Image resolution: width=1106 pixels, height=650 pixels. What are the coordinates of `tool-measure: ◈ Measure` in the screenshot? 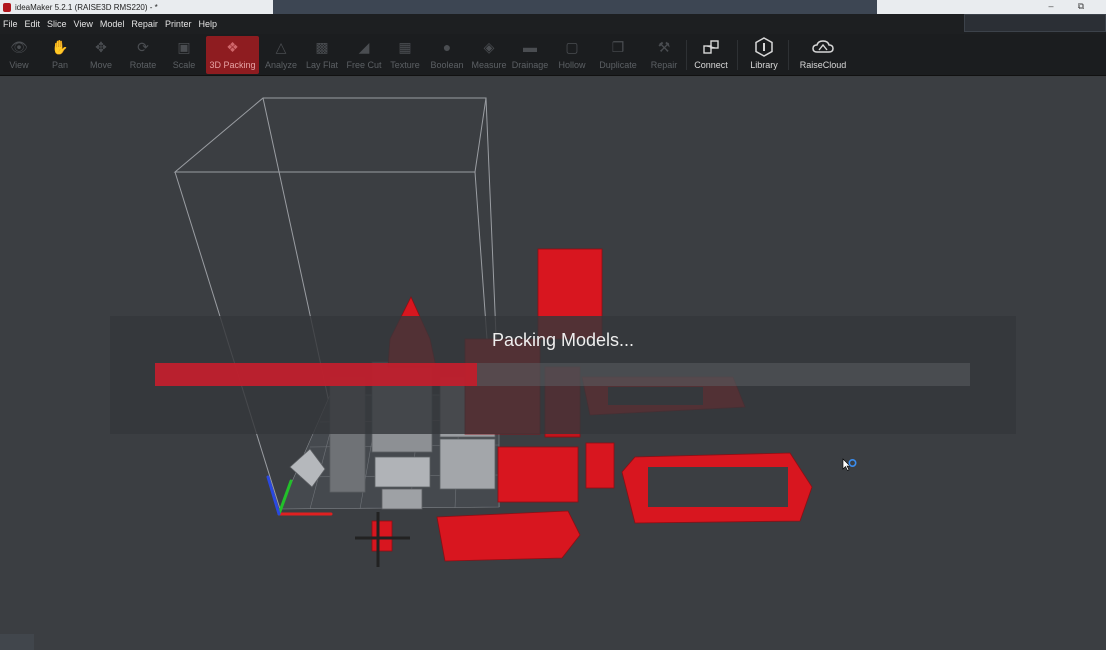 It's located at (489, 55).